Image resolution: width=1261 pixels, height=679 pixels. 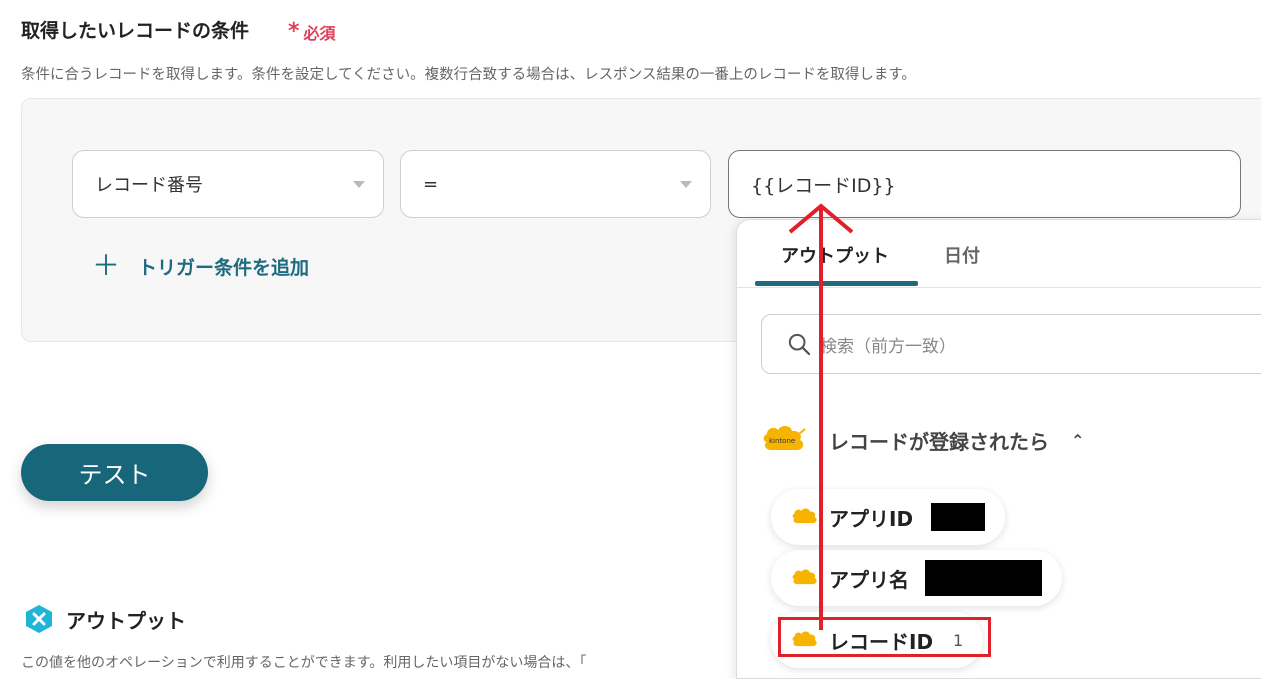 I want to click on add-condition-button: ＋ トリガー条件を追加, so click(x=200, y=266).